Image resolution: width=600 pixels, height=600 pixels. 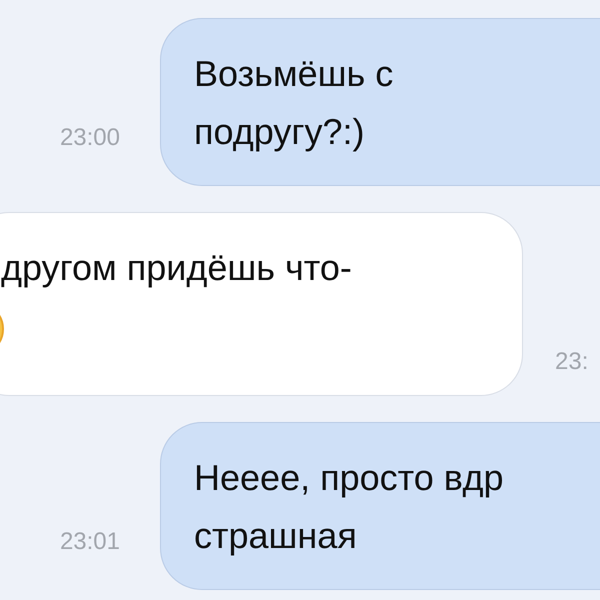 What do you see at coordinates (571, 362) in the screenshot?
I see `message-time: 23:` at bounding box center [571, 362].